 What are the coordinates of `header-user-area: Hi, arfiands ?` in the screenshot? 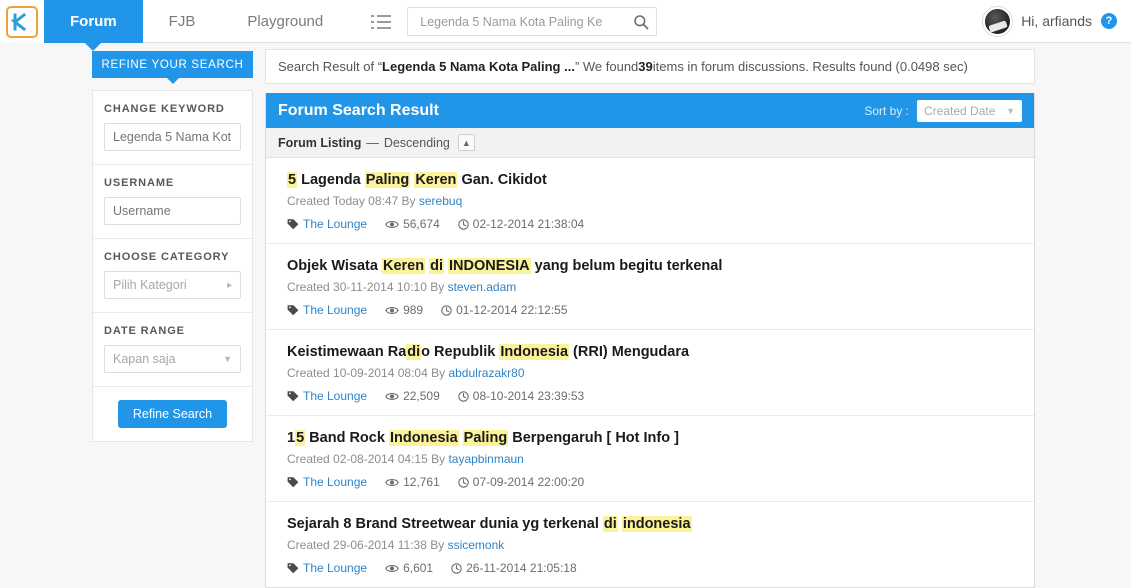 It's located at (1057, 21).